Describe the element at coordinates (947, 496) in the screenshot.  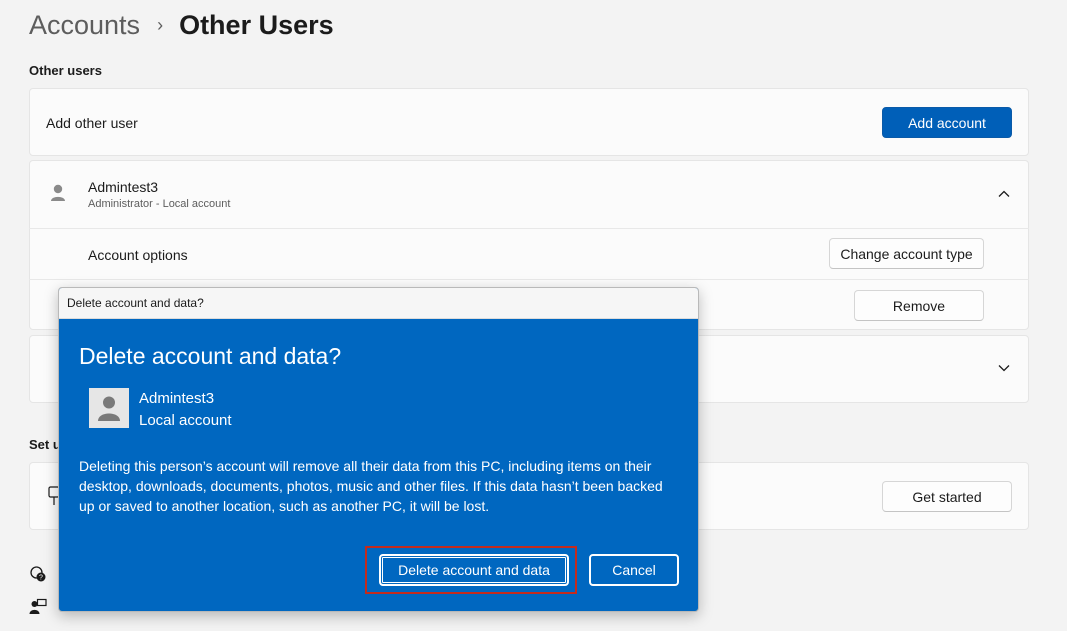
I see `get-started-button: Get started` at that location.